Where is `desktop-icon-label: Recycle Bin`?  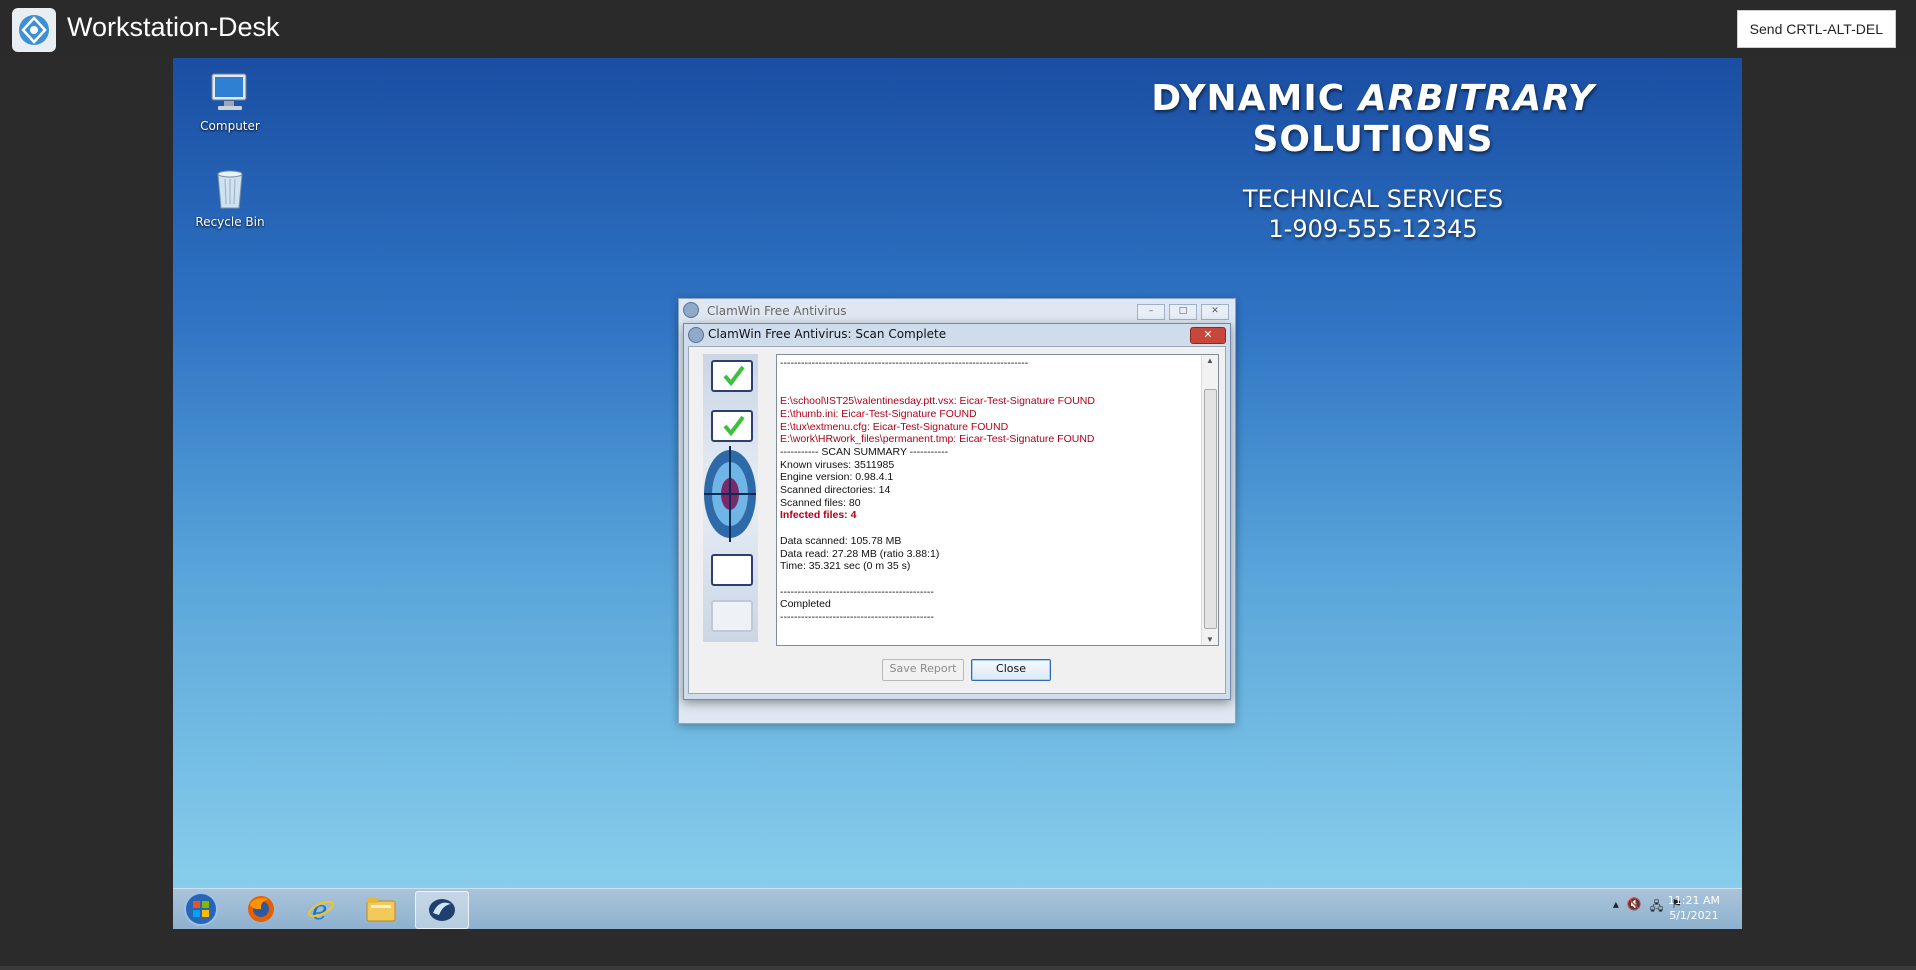 desktop-icon-label: Recycle Bin is located at coordinates (230, 222).